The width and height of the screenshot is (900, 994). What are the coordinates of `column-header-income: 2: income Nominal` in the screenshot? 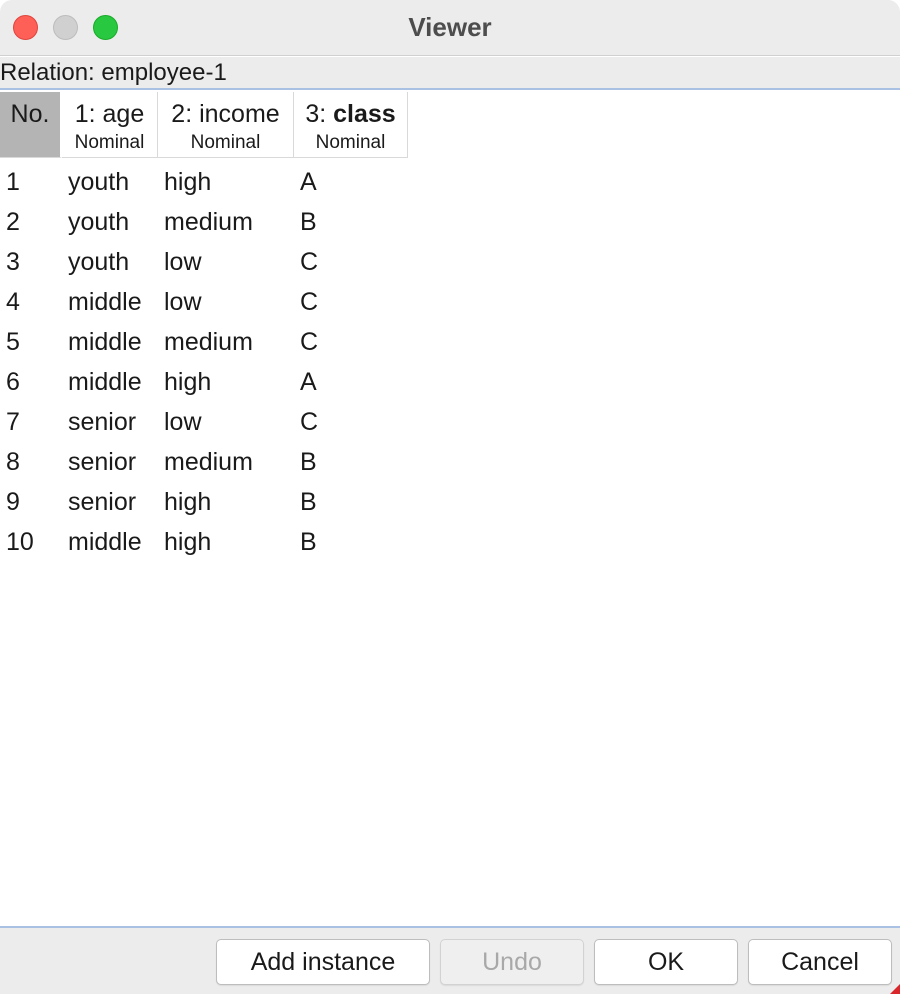 It's located at (226, 125).